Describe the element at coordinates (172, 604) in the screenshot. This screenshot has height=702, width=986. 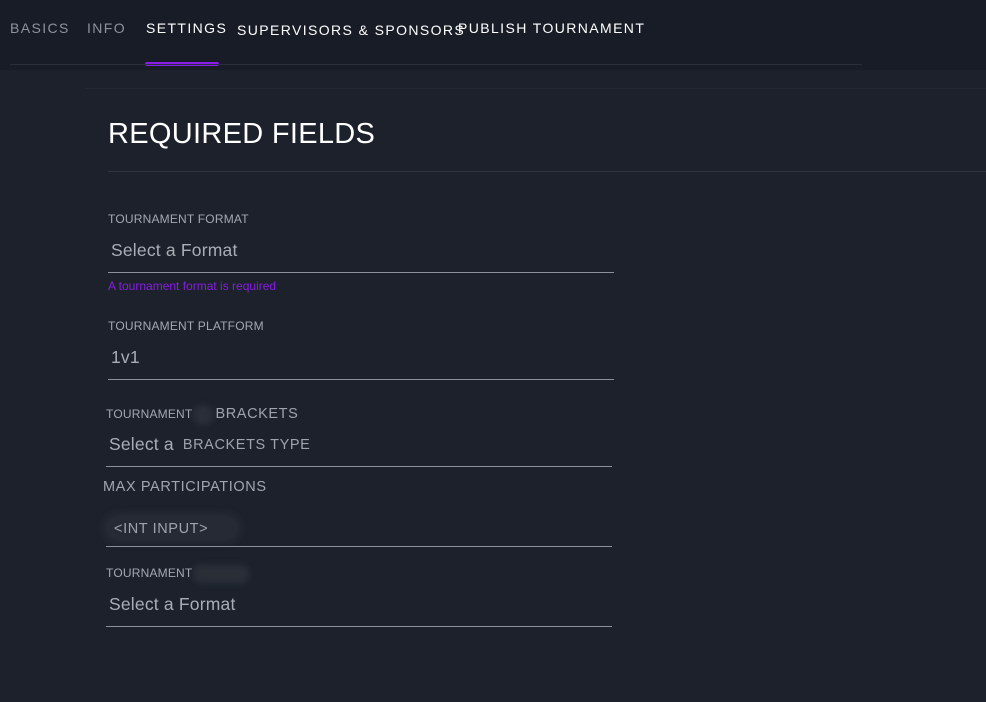
I see `tournament-extra-select: Select a Format` at that location.